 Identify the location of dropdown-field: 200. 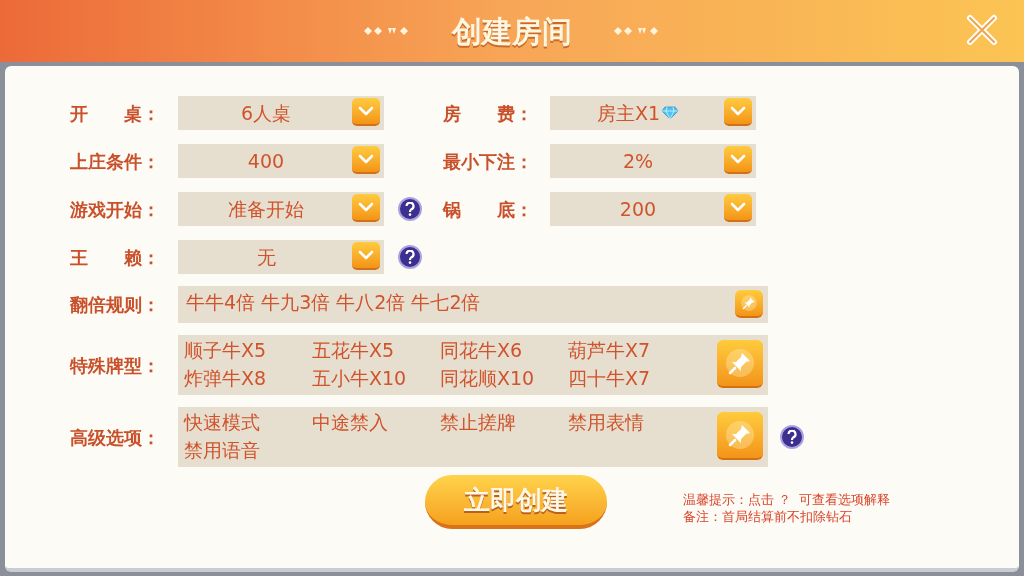
(653, 209).